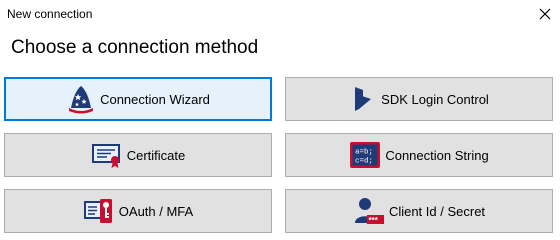  I want to click on connection-wizard-label: Connection Wizard, so click(155, 99).